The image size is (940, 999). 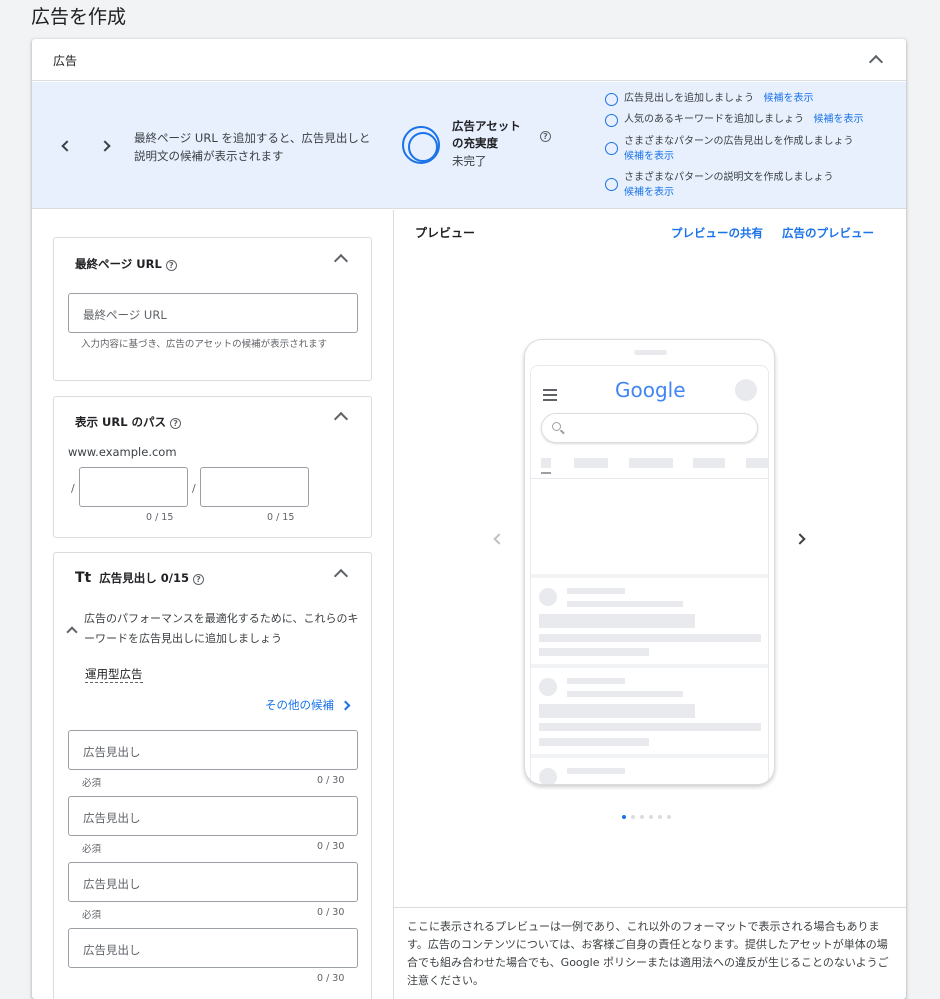 What do you see at coordinates (114, 674) in the screenshot?
I see `keyword-chip: 運用型広告` at bounding box center [114, 674].